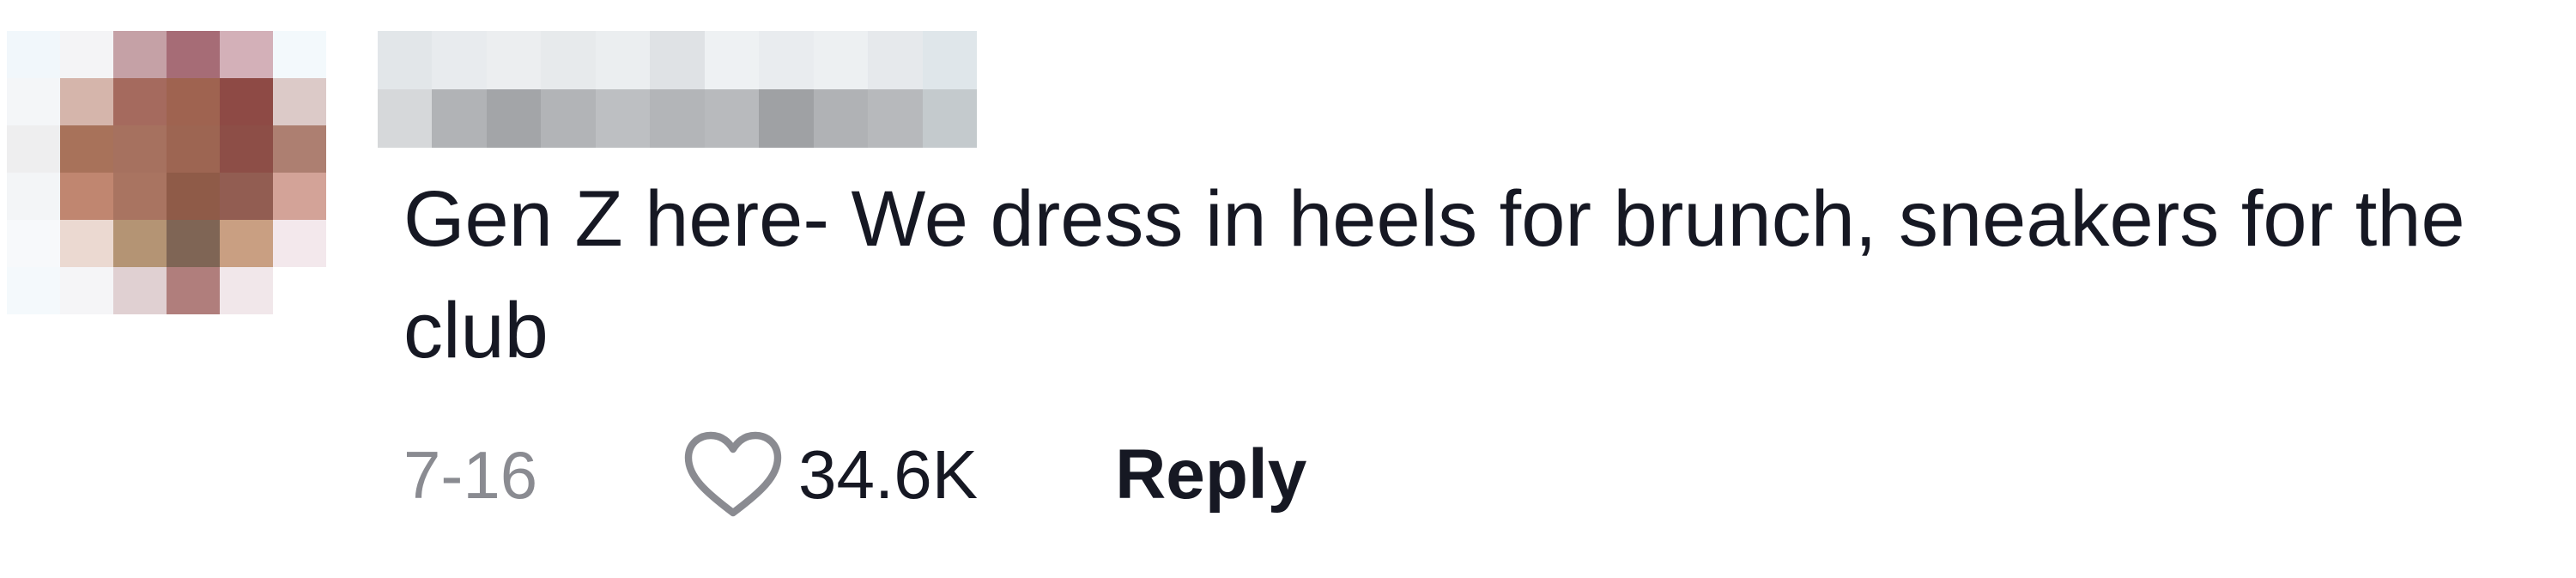 The height and width of the screenshot is (578, 2576). What do you see at coordinates (470, 474) in the screenshot?
I see `comment-date: 7-16` at bounding box center [470, 474].